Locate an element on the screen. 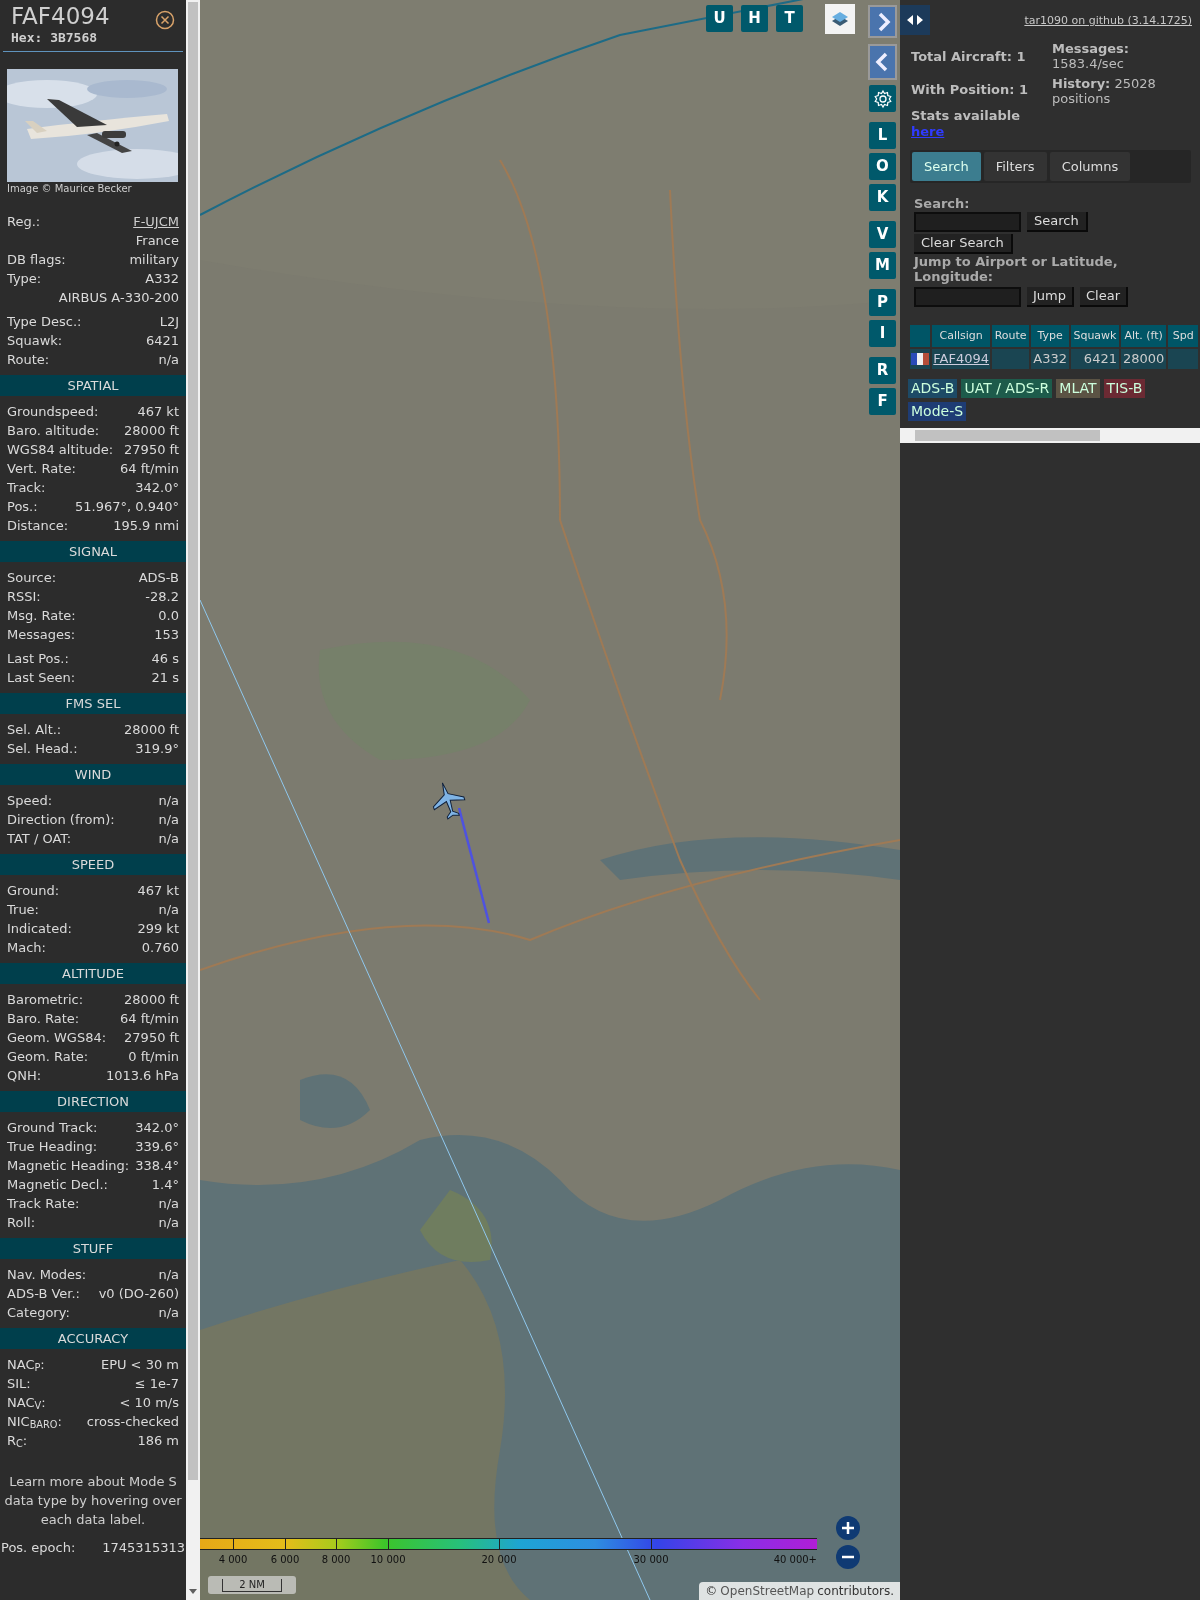 The width and height of the screenshot is (1200, 1600). search-button: Search is located at coordinates (1057, 222).